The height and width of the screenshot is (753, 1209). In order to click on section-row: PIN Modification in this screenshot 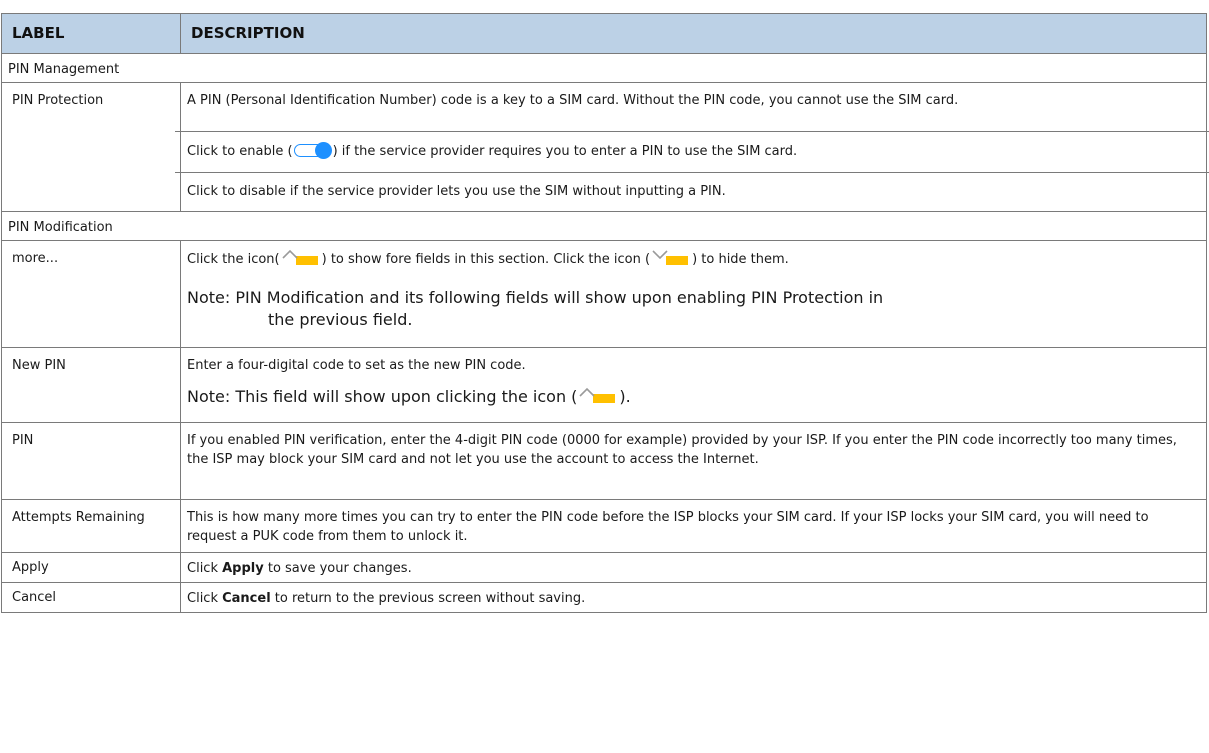, I will do `click(604, 226)`.